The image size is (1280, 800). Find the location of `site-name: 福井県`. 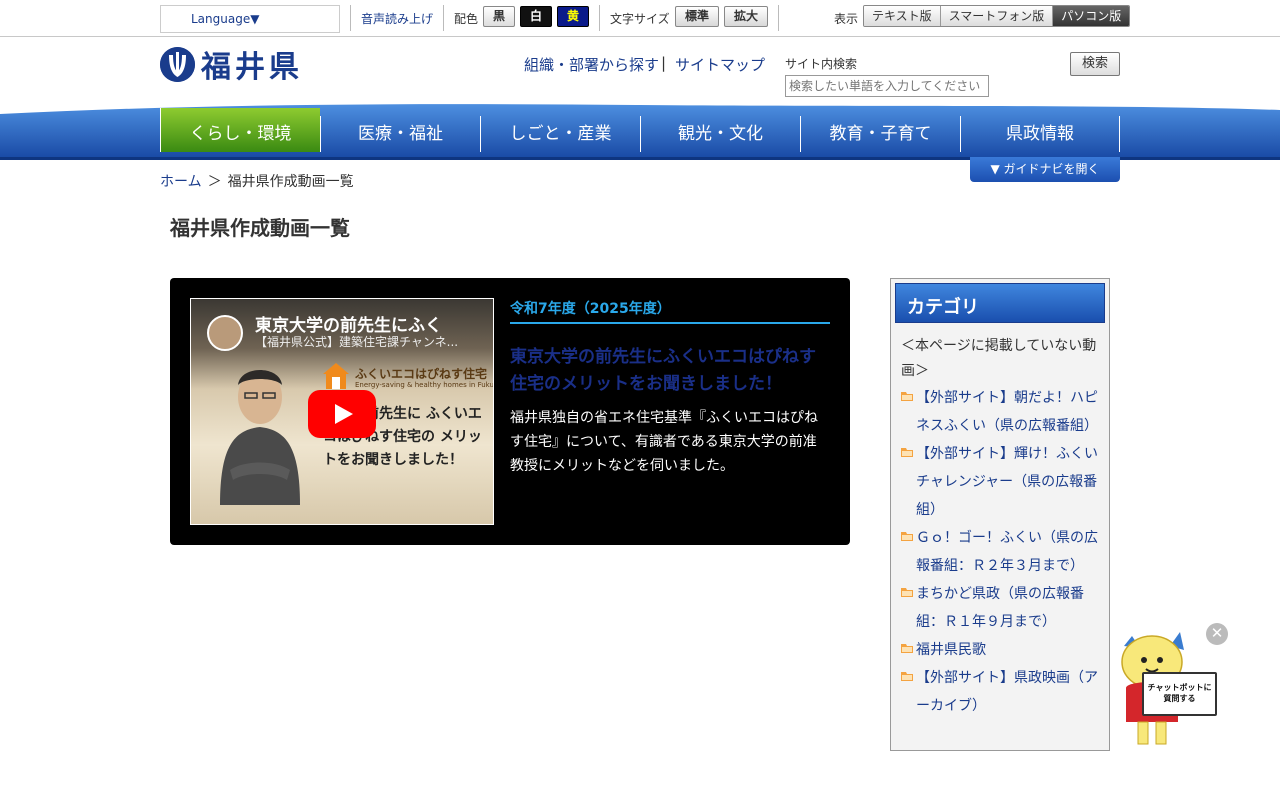

site-name: 福井県 is located at coordinates (252, 67).